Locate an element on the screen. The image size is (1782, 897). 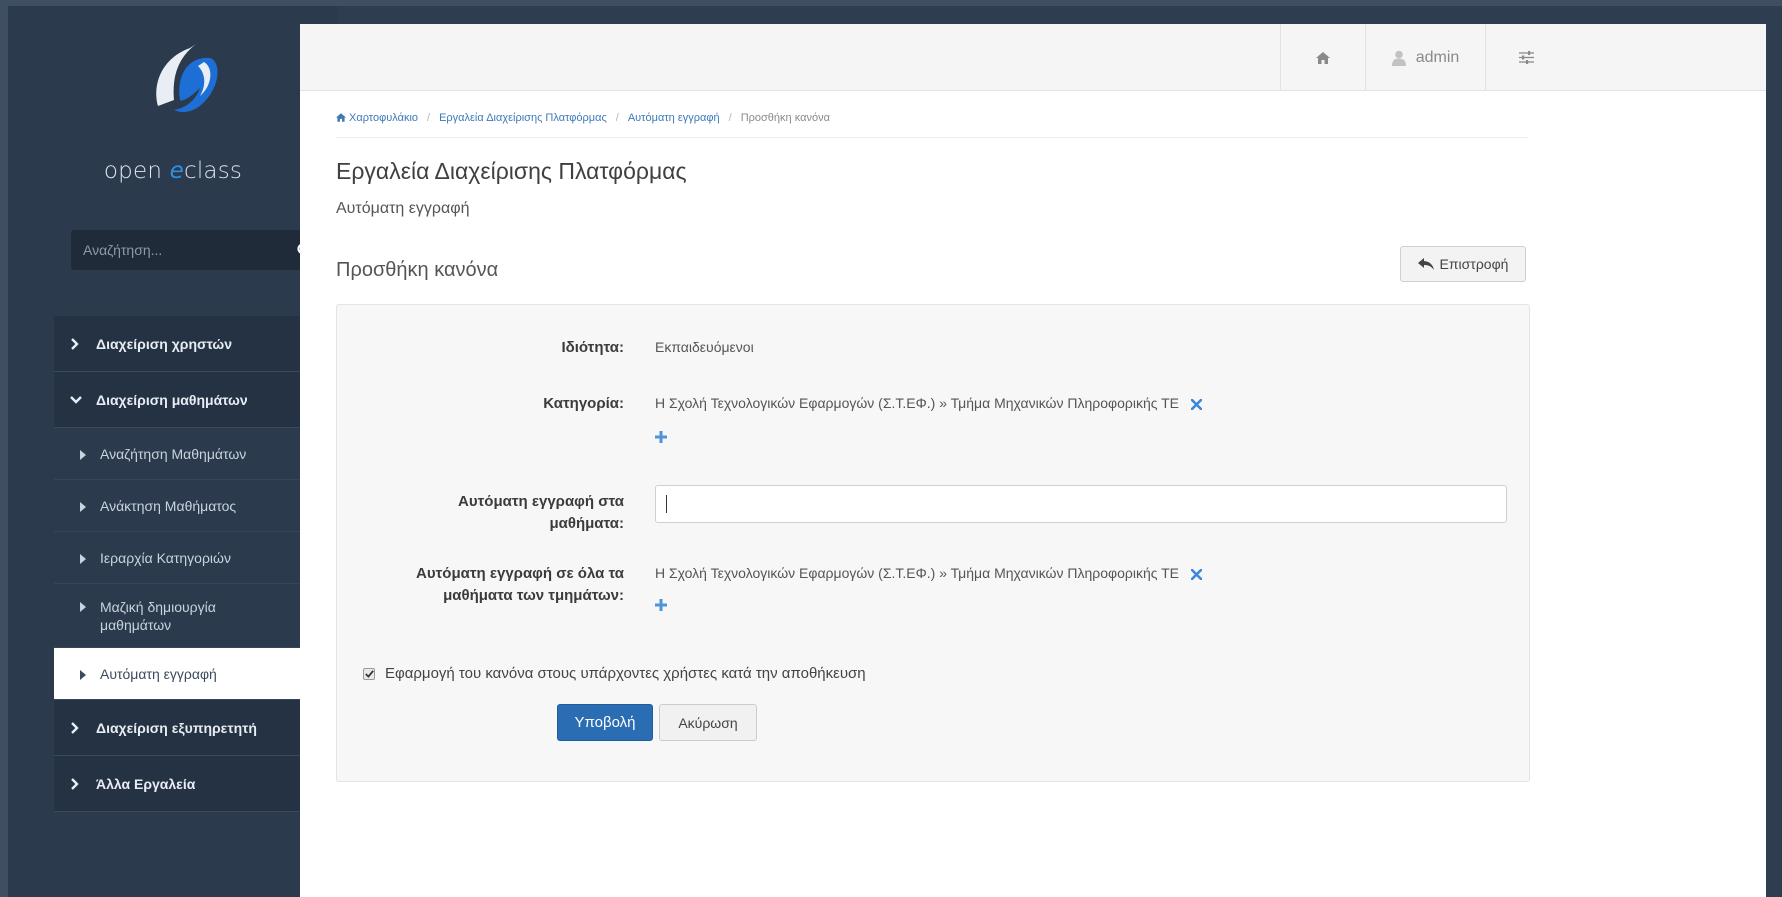
section-title: Προσθήκη κανόνα is located at coordinates (417, 270).